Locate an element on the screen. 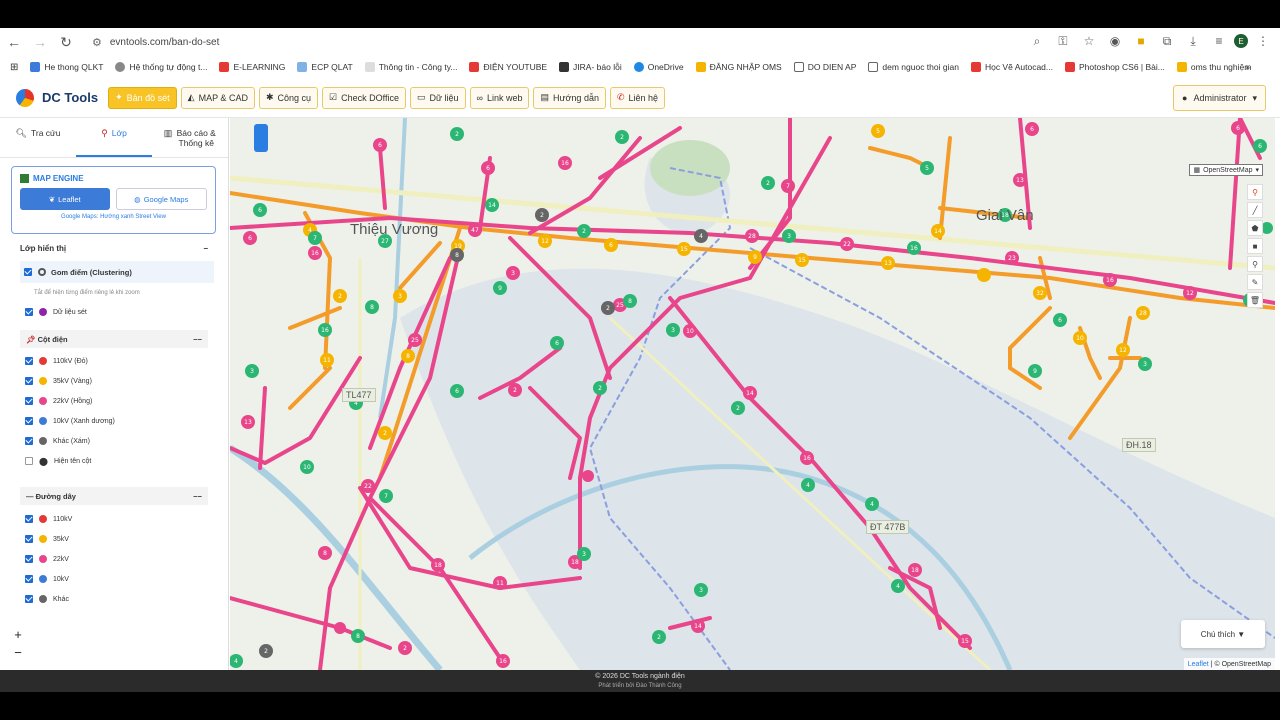 The width and height of the screenshot is (1280, 720). cluster-marker: 3 is located at coordinates (513, 273).